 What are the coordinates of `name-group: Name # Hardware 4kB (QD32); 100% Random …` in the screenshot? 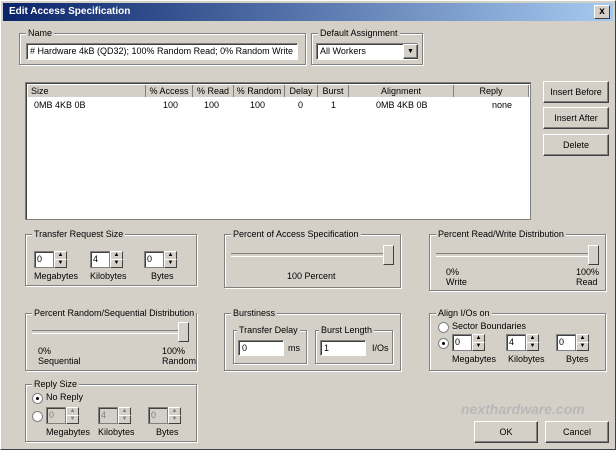 It's located at (162, 46).